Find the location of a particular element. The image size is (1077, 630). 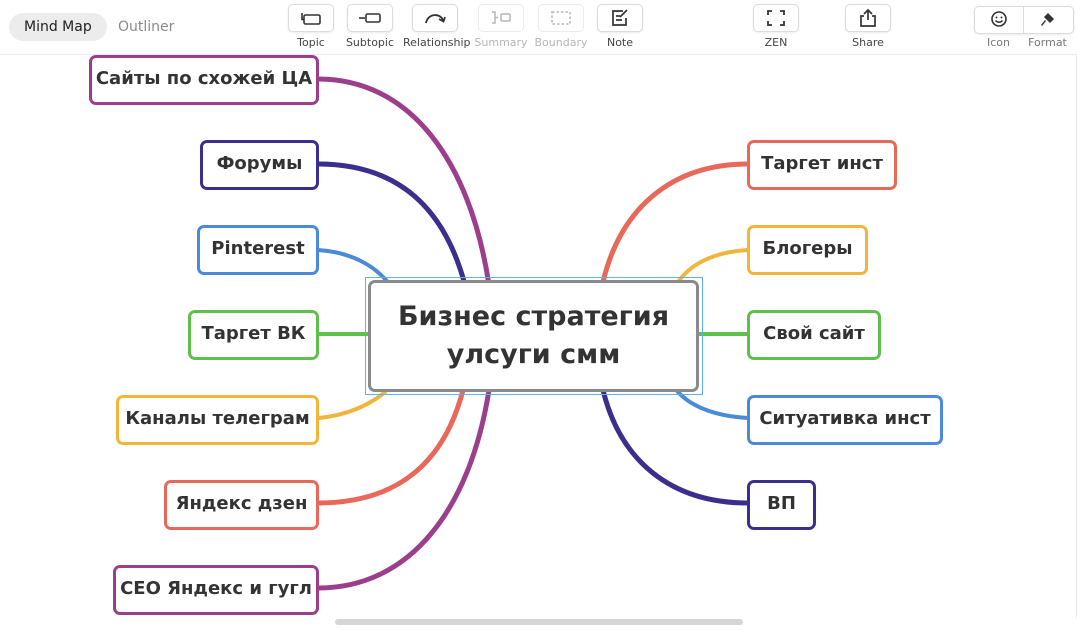

topic-icon is located at coordinates (311, 19).